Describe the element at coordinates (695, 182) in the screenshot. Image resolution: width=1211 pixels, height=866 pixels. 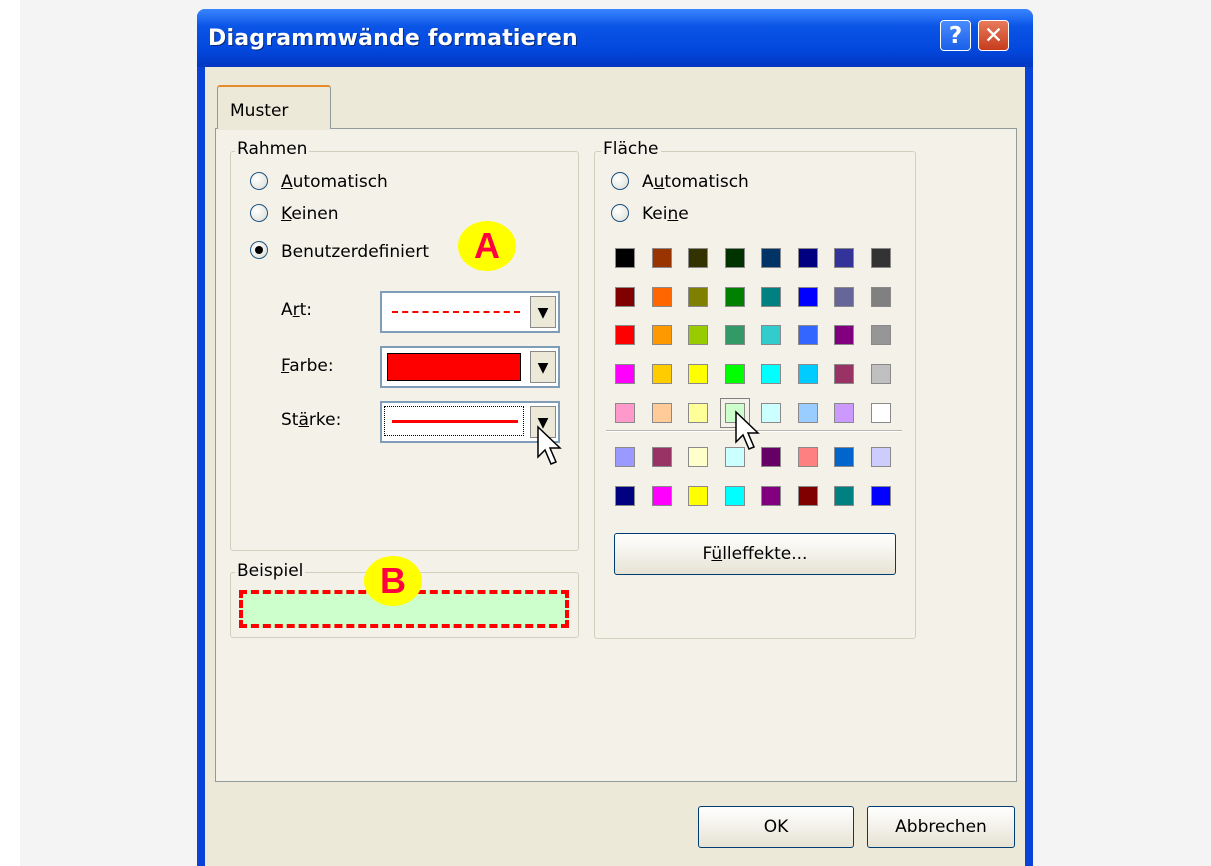
I see `flaeche-automatisch-label: Automatisch` at that location.